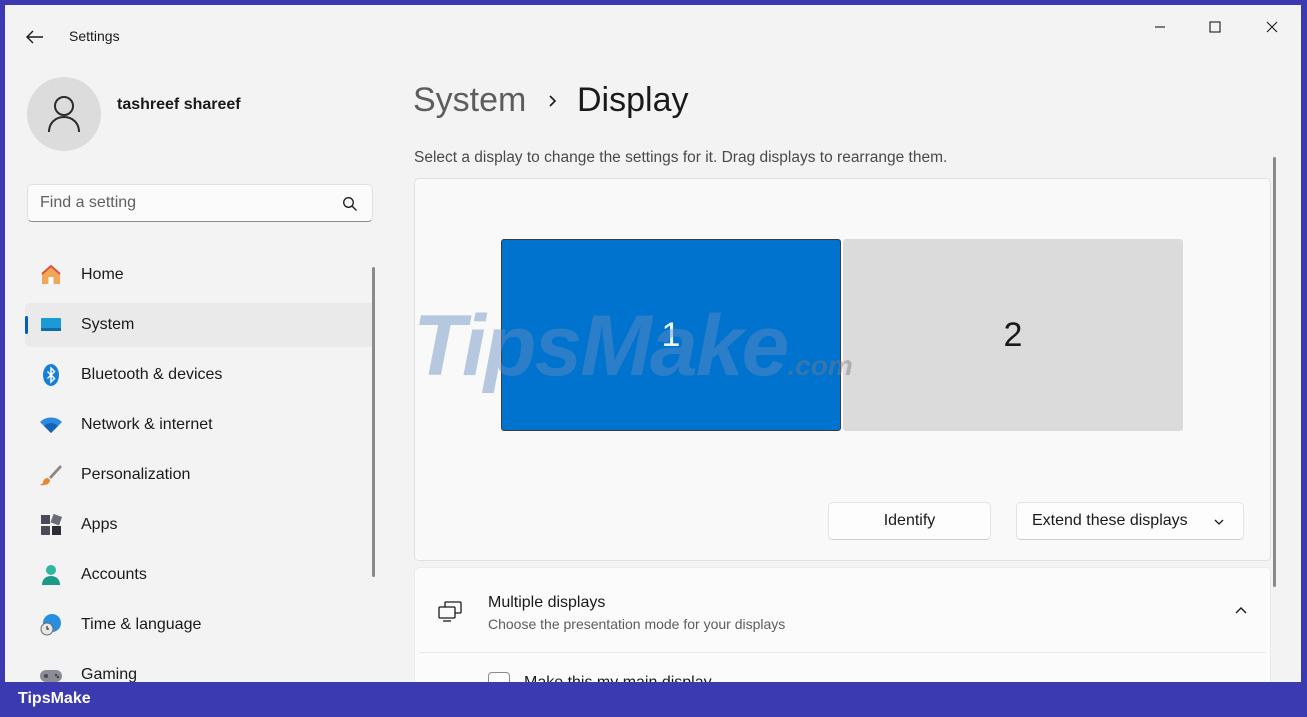 This screenshot has height=717, width=1307. What do you see at coordinates (200, 275) in the screenshot?
I see `sidebar-item-home: Home` at bounding box center [200, 275].